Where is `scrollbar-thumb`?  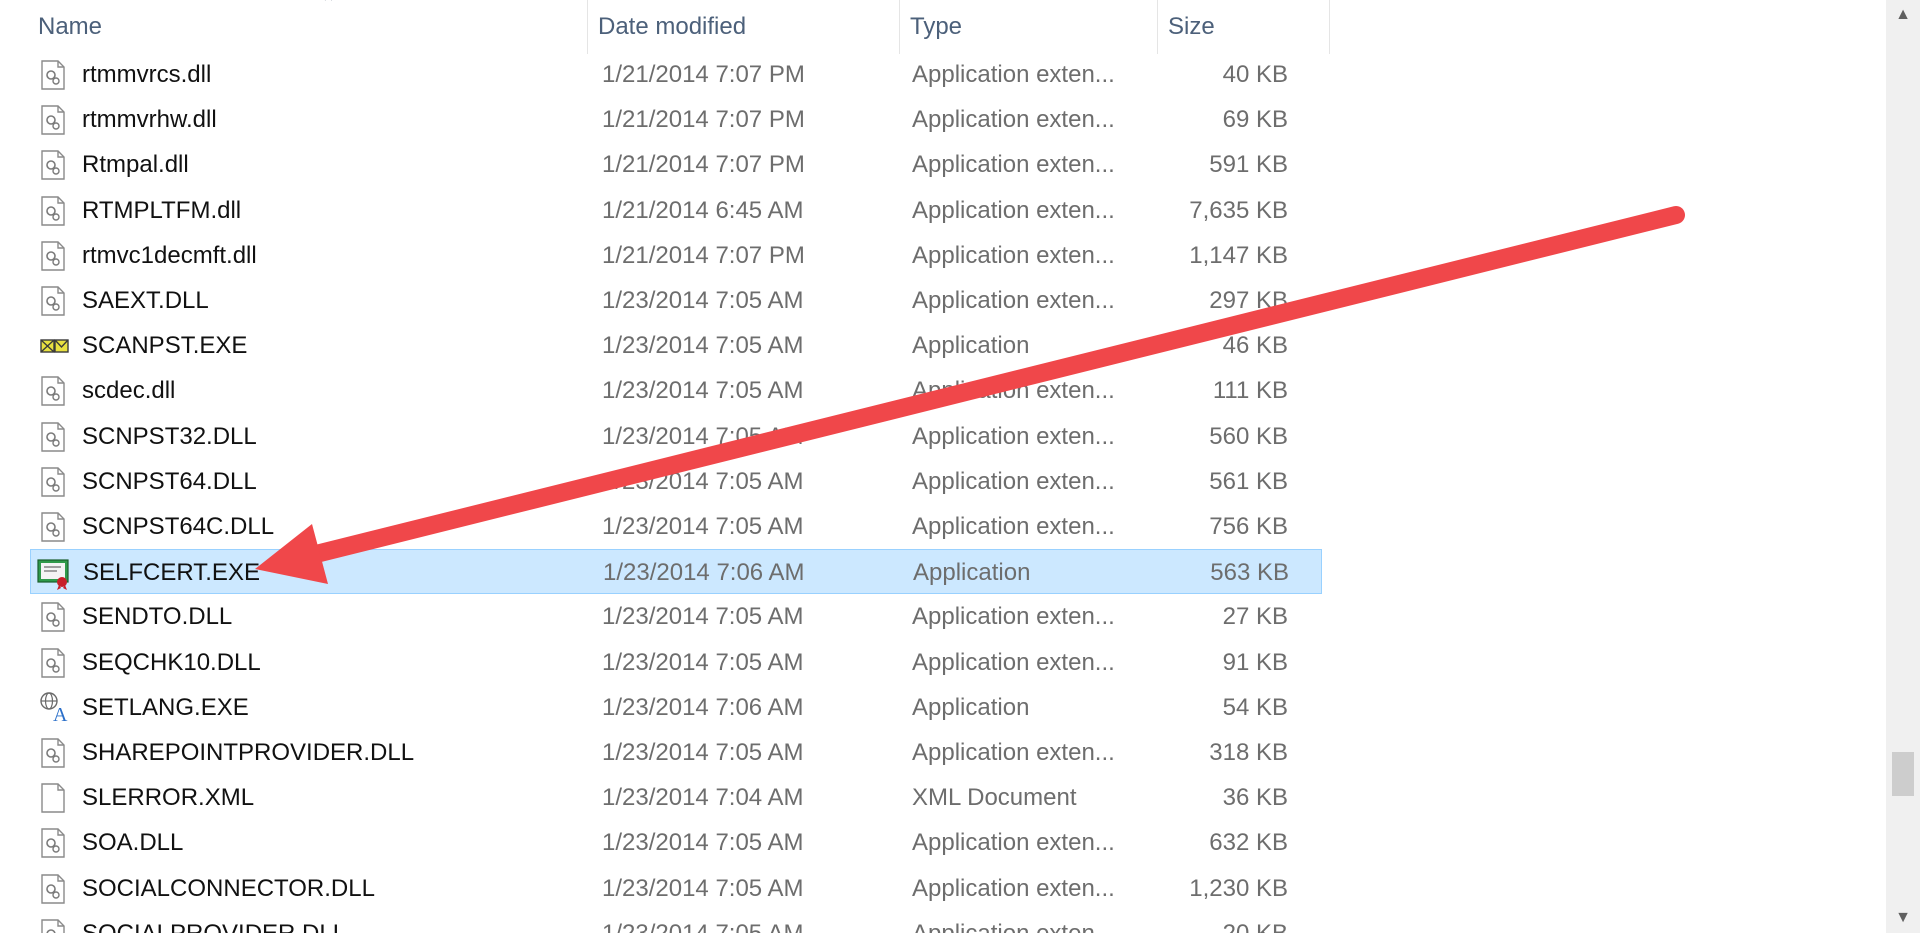
scrollbar-thumb is located at coordinates (1903, 774).